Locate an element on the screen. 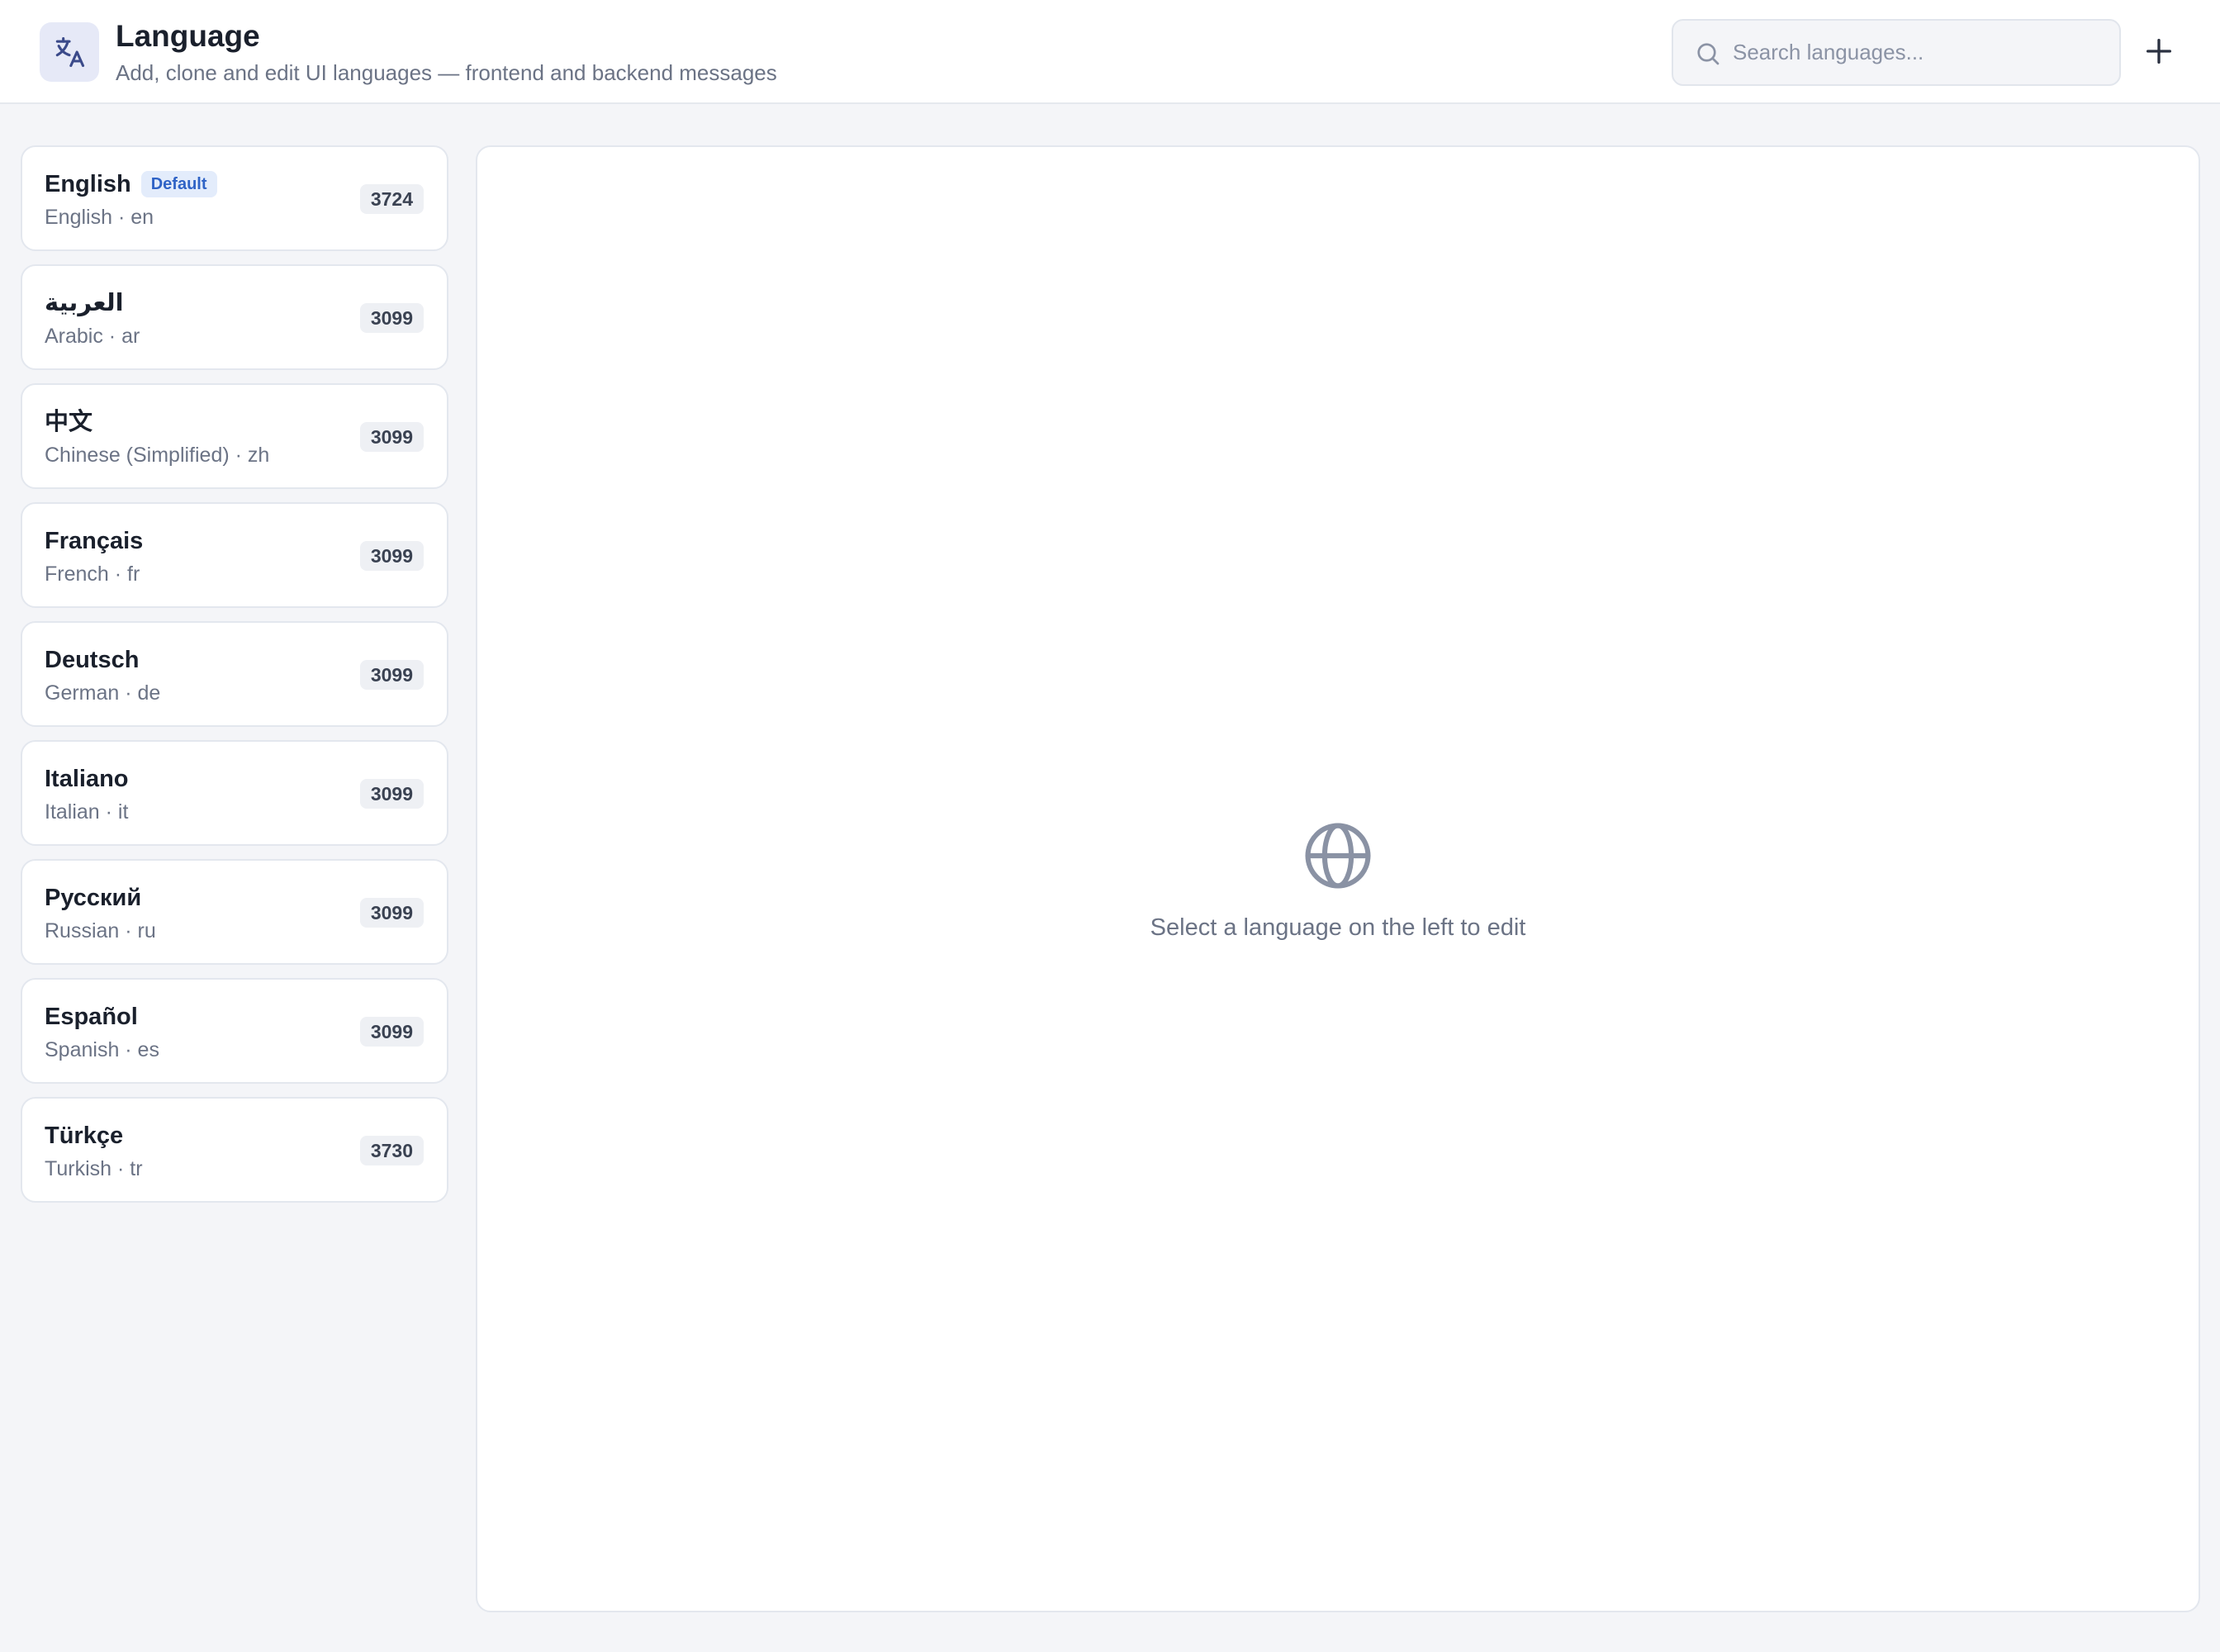 Image resolution: width=2220 pixels, height=1652 pixels. language-meta: Italian · it is located at coordinates (87, 812).